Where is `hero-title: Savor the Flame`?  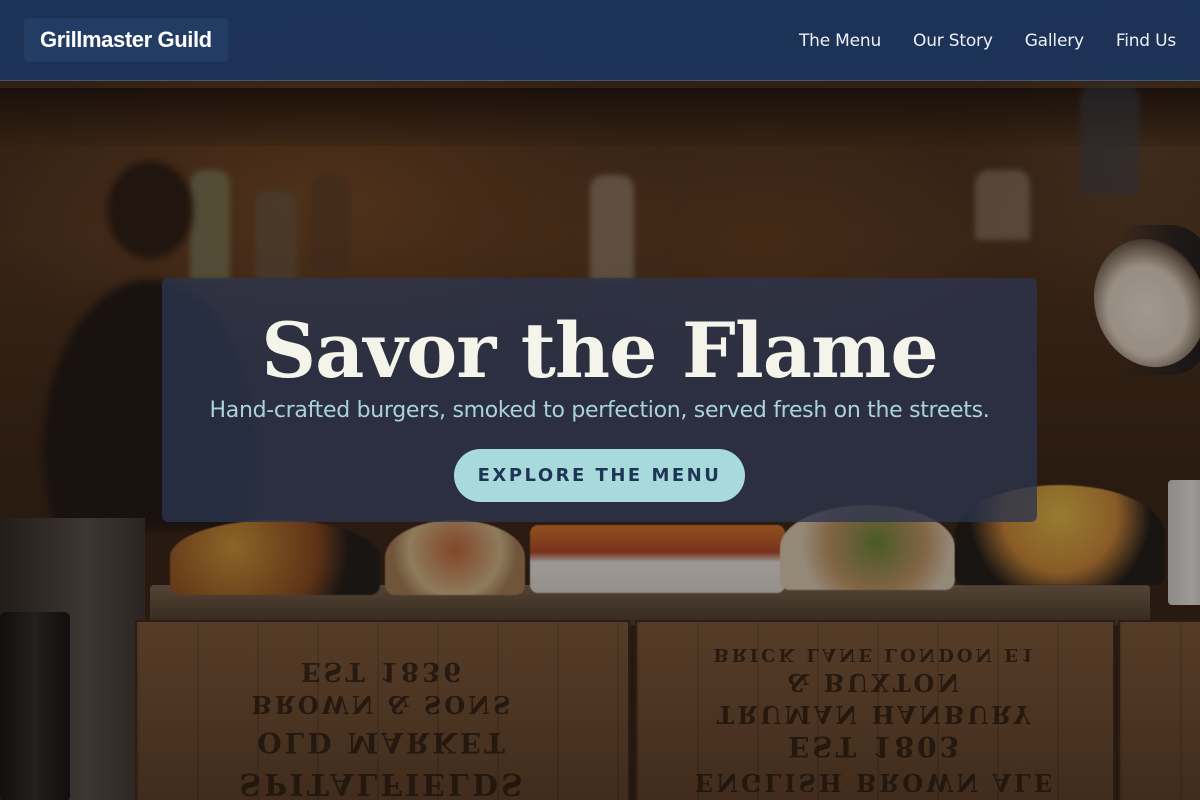 hero-title: Savor the Flame is located at coordinates (600, 350).